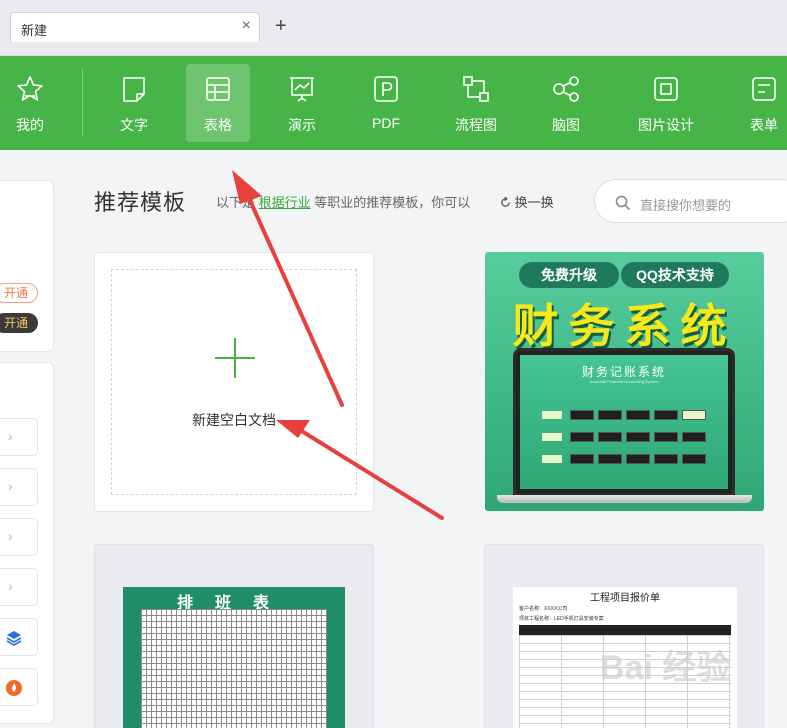 This screenshot has width=787, height=728. What do you see at coordinates (666, 89) in the screenshot?
I see `image-design-icon` at bounding box center [666, 89].